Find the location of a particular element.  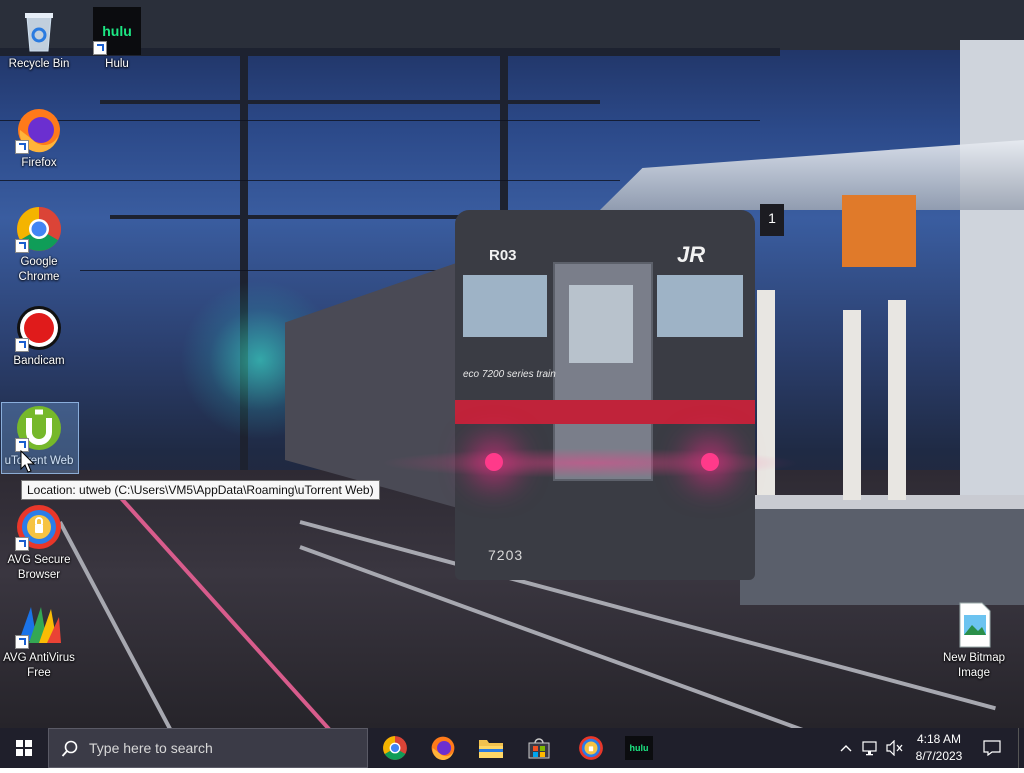

volume-tray-button is located at coordinates (895, 748).